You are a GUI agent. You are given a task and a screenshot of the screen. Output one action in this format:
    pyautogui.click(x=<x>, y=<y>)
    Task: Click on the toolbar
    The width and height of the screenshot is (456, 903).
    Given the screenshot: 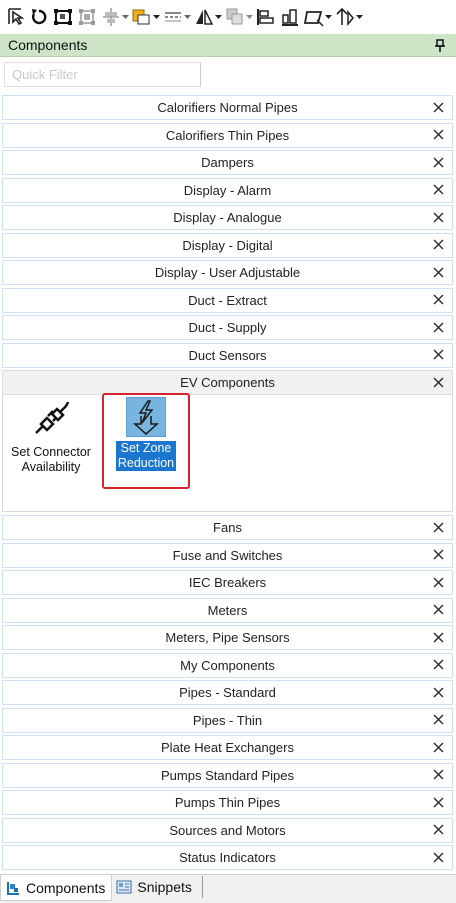 What is the action you would take?
    pyautogui.click(x=228, y=17)
    